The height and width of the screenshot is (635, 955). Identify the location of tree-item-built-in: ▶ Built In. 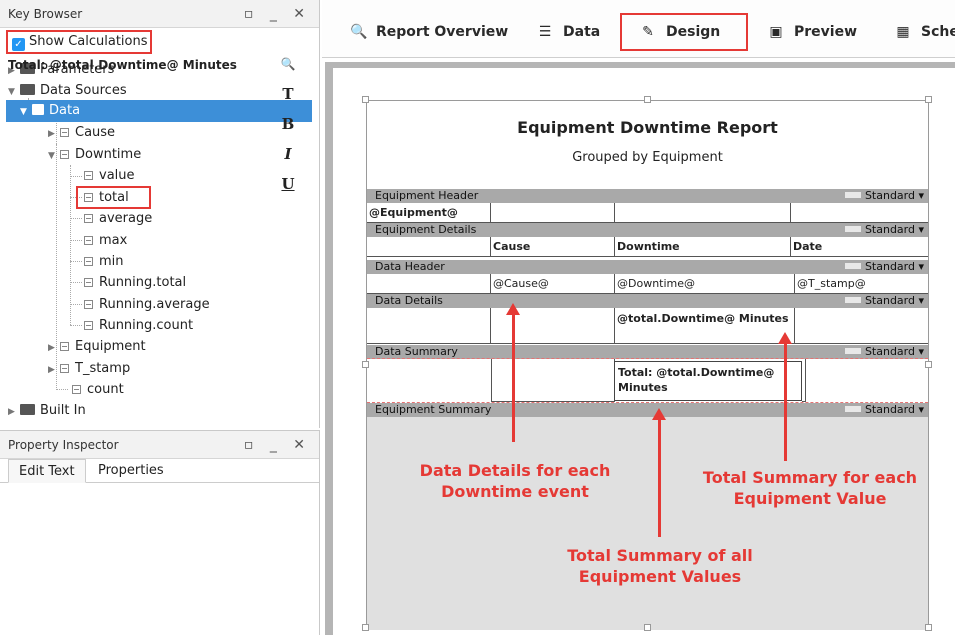
(47, 410).